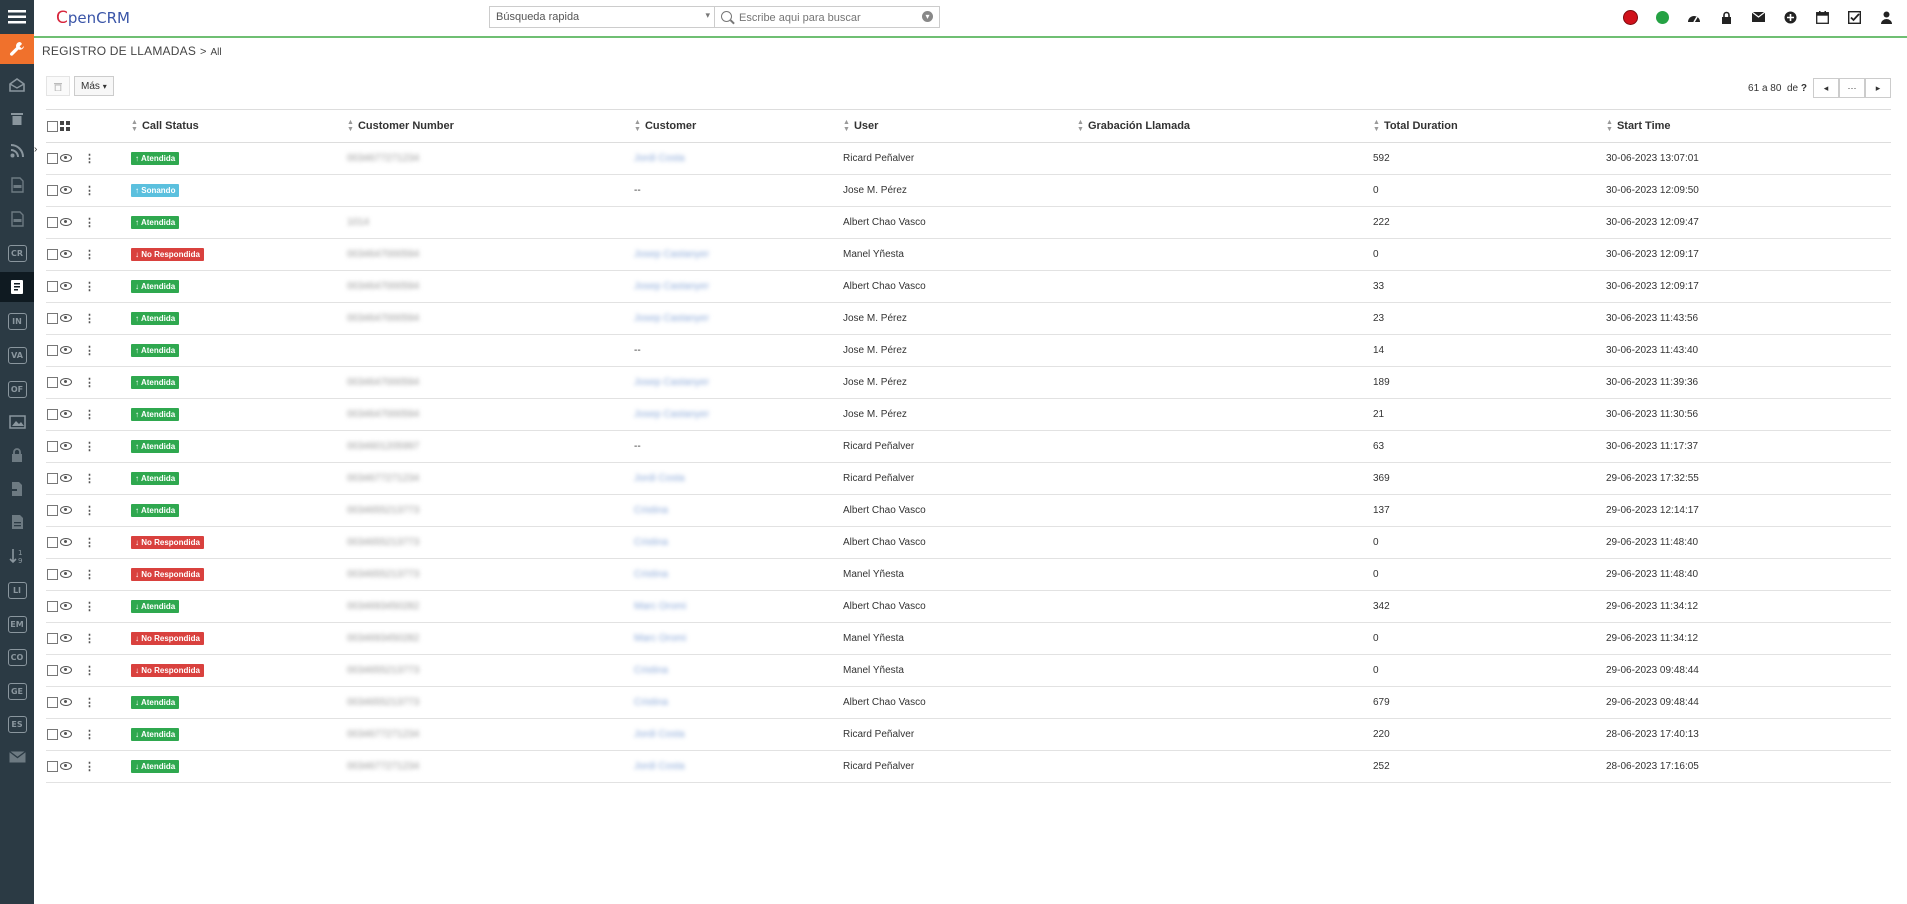 The height and width of the screenshot is (904, 1907). I want to click on delete-selected-button, so click(58, 86).